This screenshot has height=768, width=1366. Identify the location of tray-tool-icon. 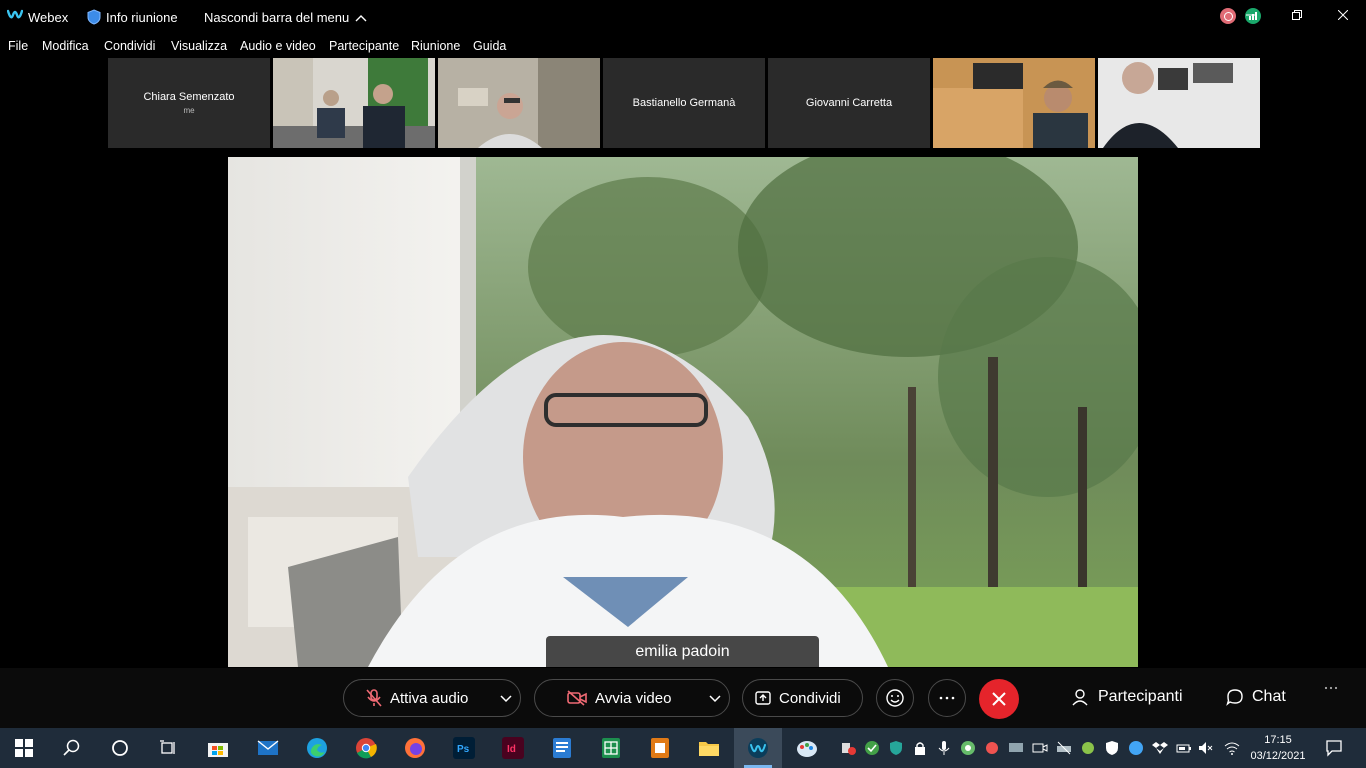
(992, 748).